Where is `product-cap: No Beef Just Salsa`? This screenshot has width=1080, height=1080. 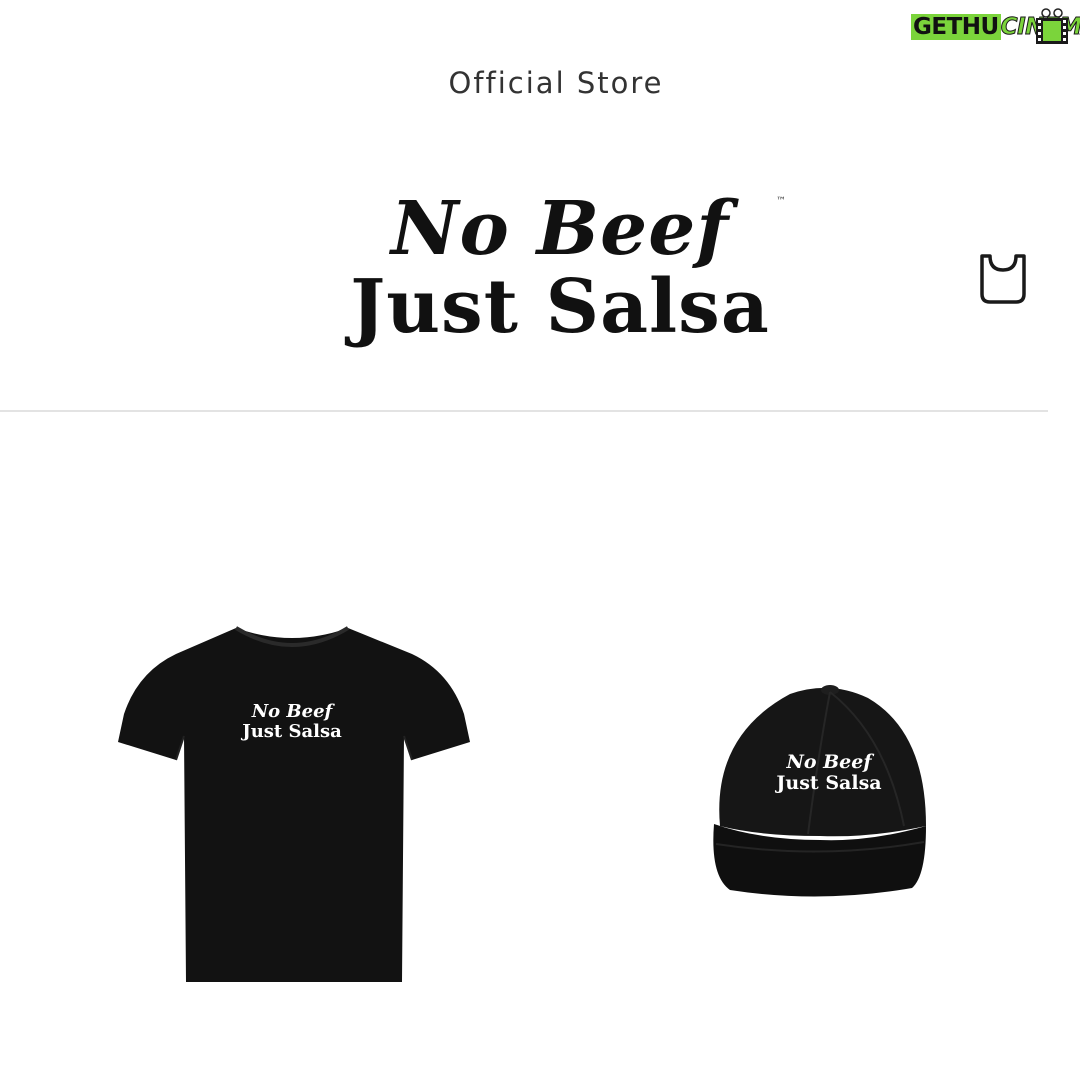 product-cap: No Beef Just Salsa is located at coordinates (815, 794).